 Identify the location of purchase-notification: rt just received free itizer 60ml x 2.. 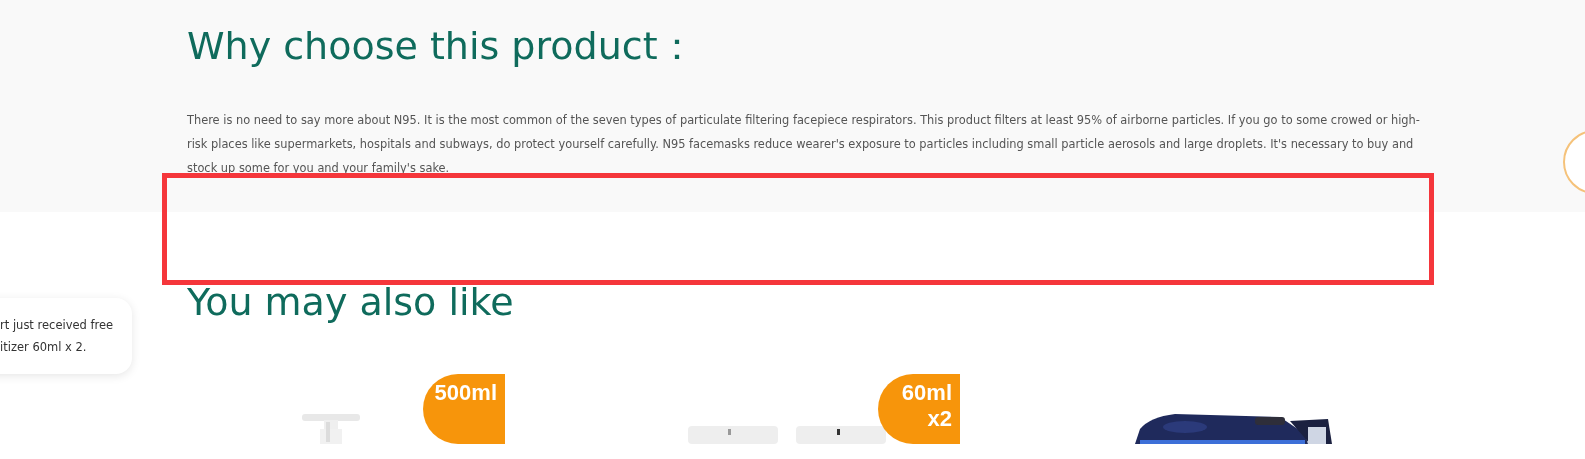
(66, 336).